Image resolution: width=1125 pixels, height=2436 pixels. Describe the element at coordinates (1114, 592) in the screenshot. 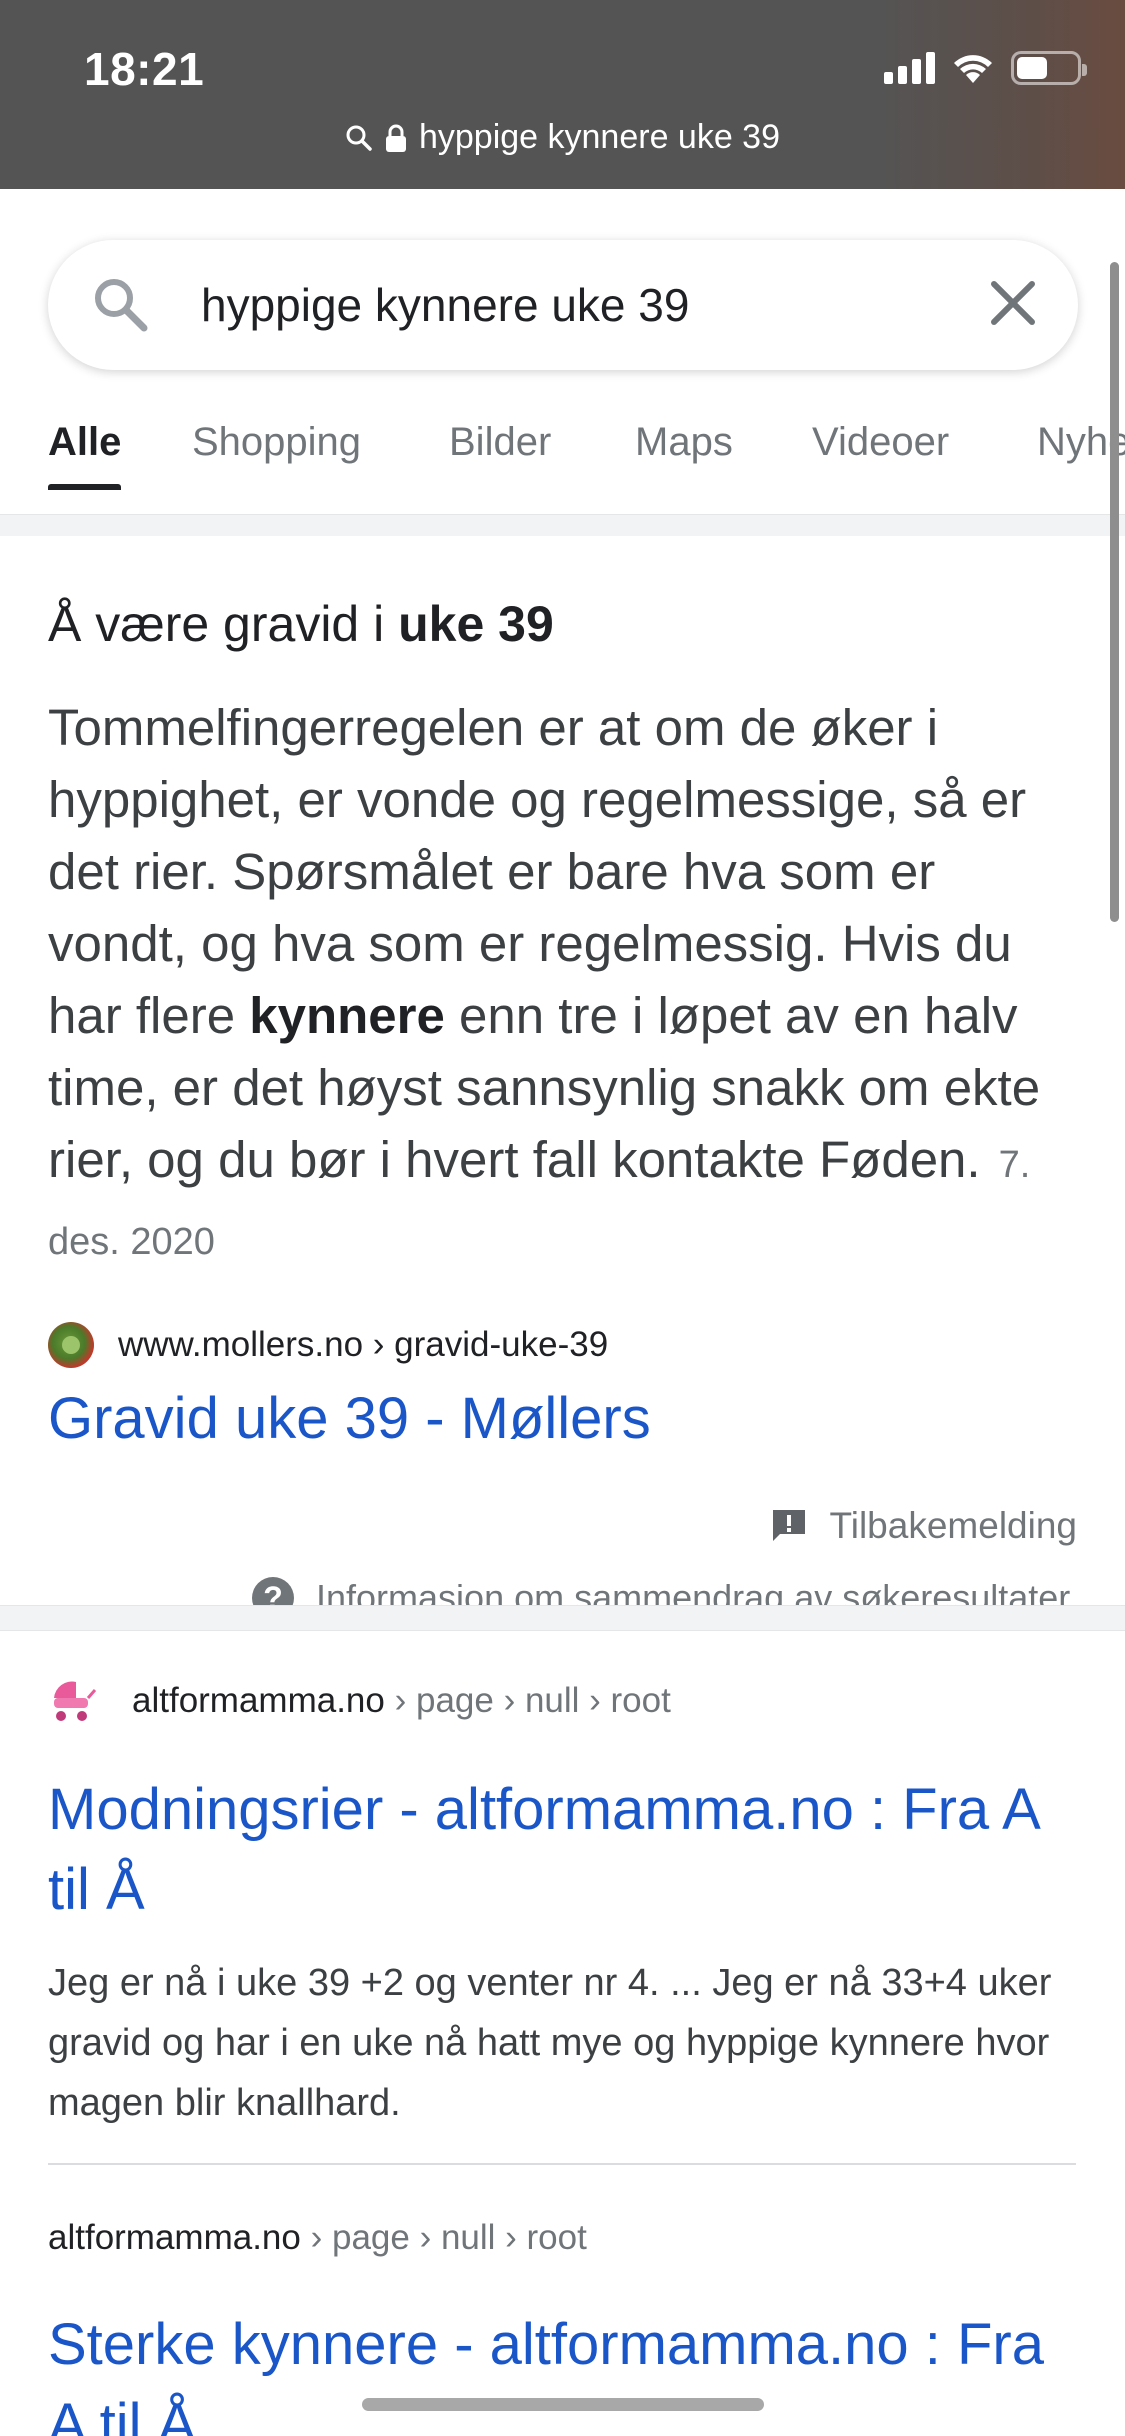

I see `scrollbar` at that location.